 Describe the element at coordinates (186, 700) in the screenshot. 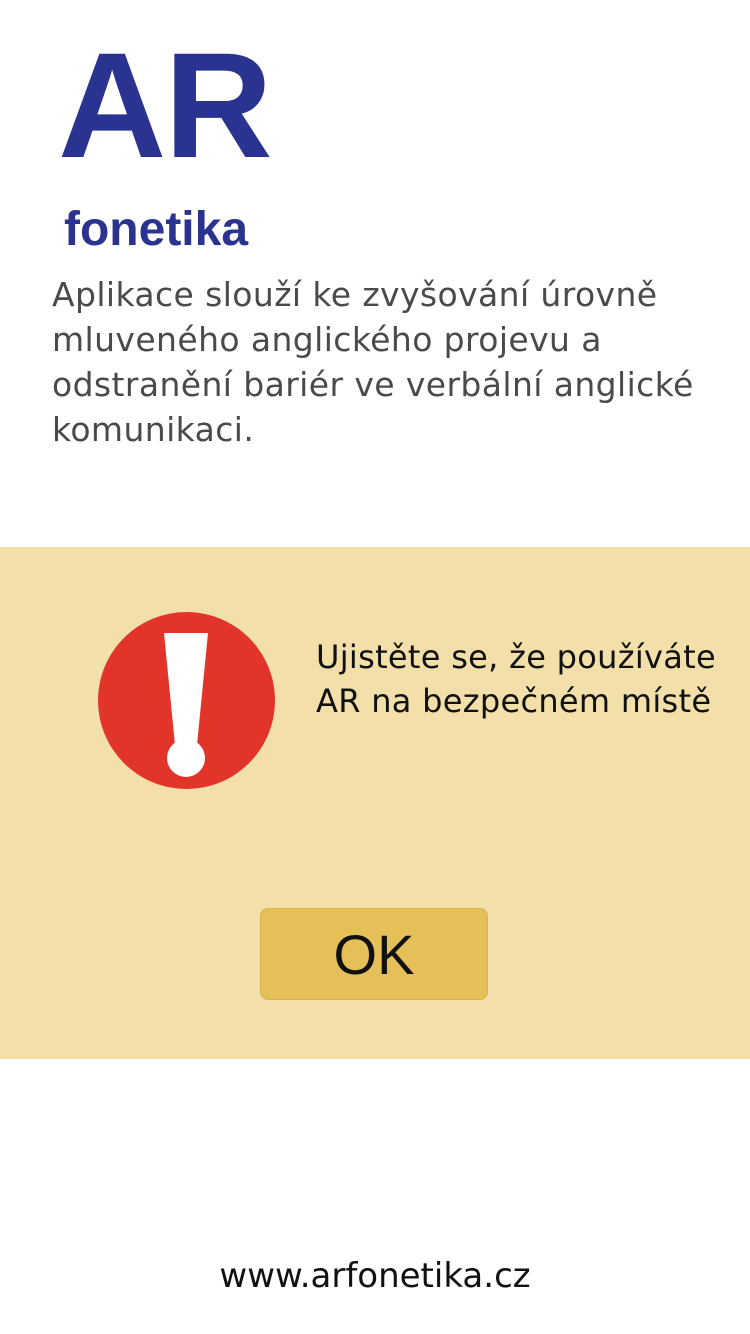

I see `exclamation-icon` at that location.